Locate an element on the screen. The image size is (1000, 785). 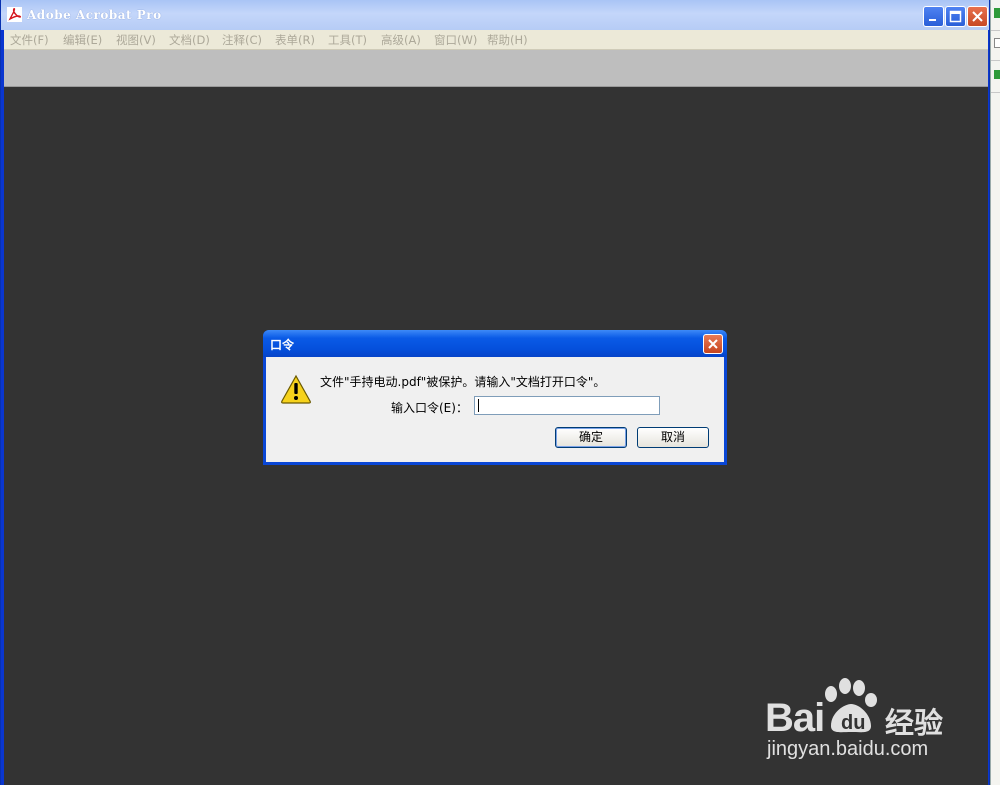
dialog-titlebar: 口令 is located at coordinates (495, 343).